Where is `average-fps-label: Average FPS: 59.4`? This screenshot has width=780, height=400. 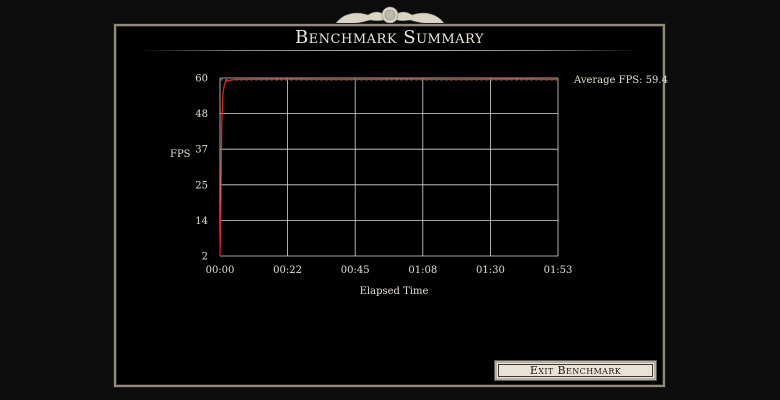 average-fps-label: Average FPS: 59.4 is located at coordinates (621, 80).